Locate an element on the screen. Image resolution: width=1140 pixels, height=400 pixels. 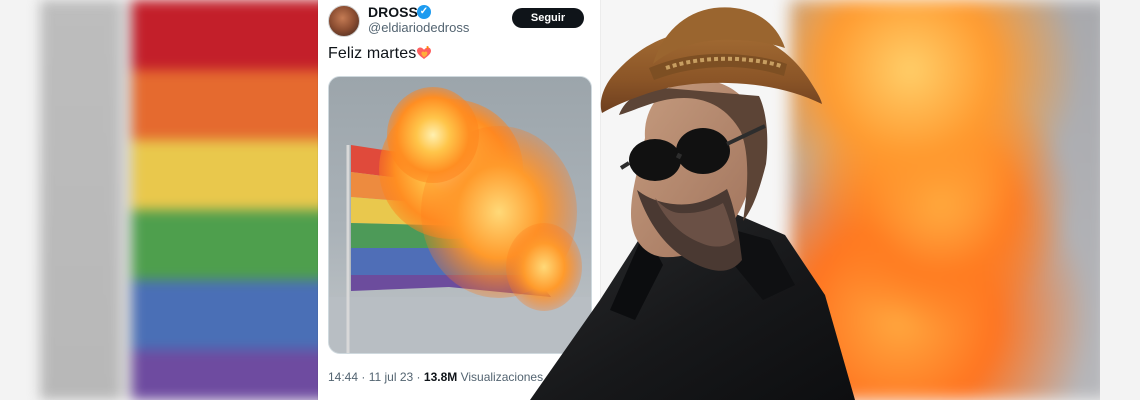
right-margin is located at coordinates (1120, 200).